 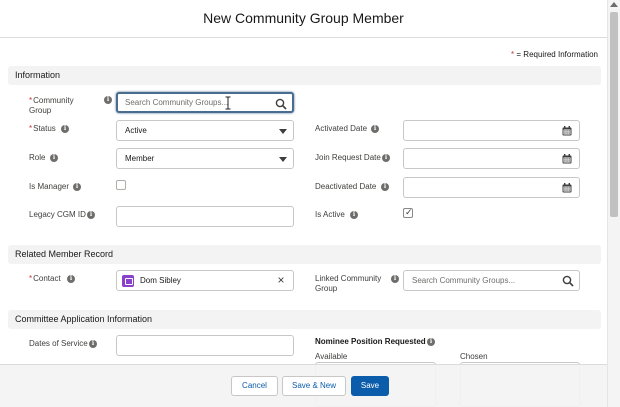 What do you see at coordinates (354, 215) in the screenshot?
I see `is-active-info-icon: i` at bounding box center [354, 215].